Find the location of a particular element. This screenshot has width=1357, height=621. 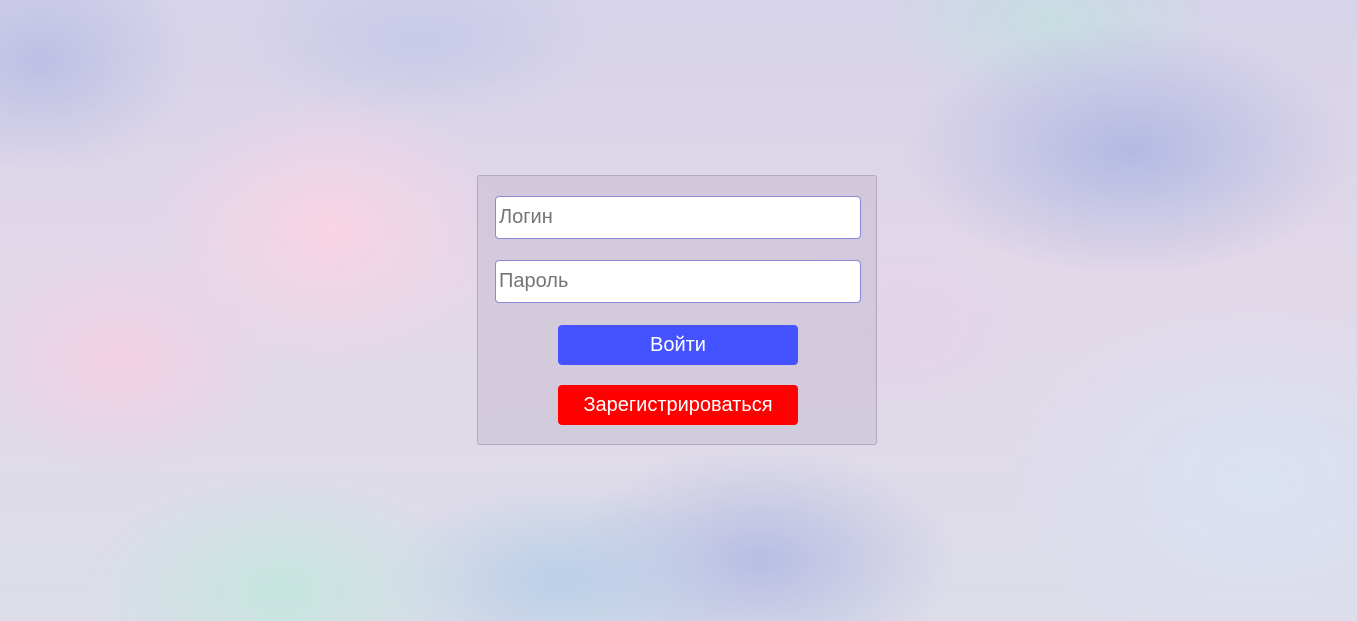

login-input is located at coordinates (678, 217).